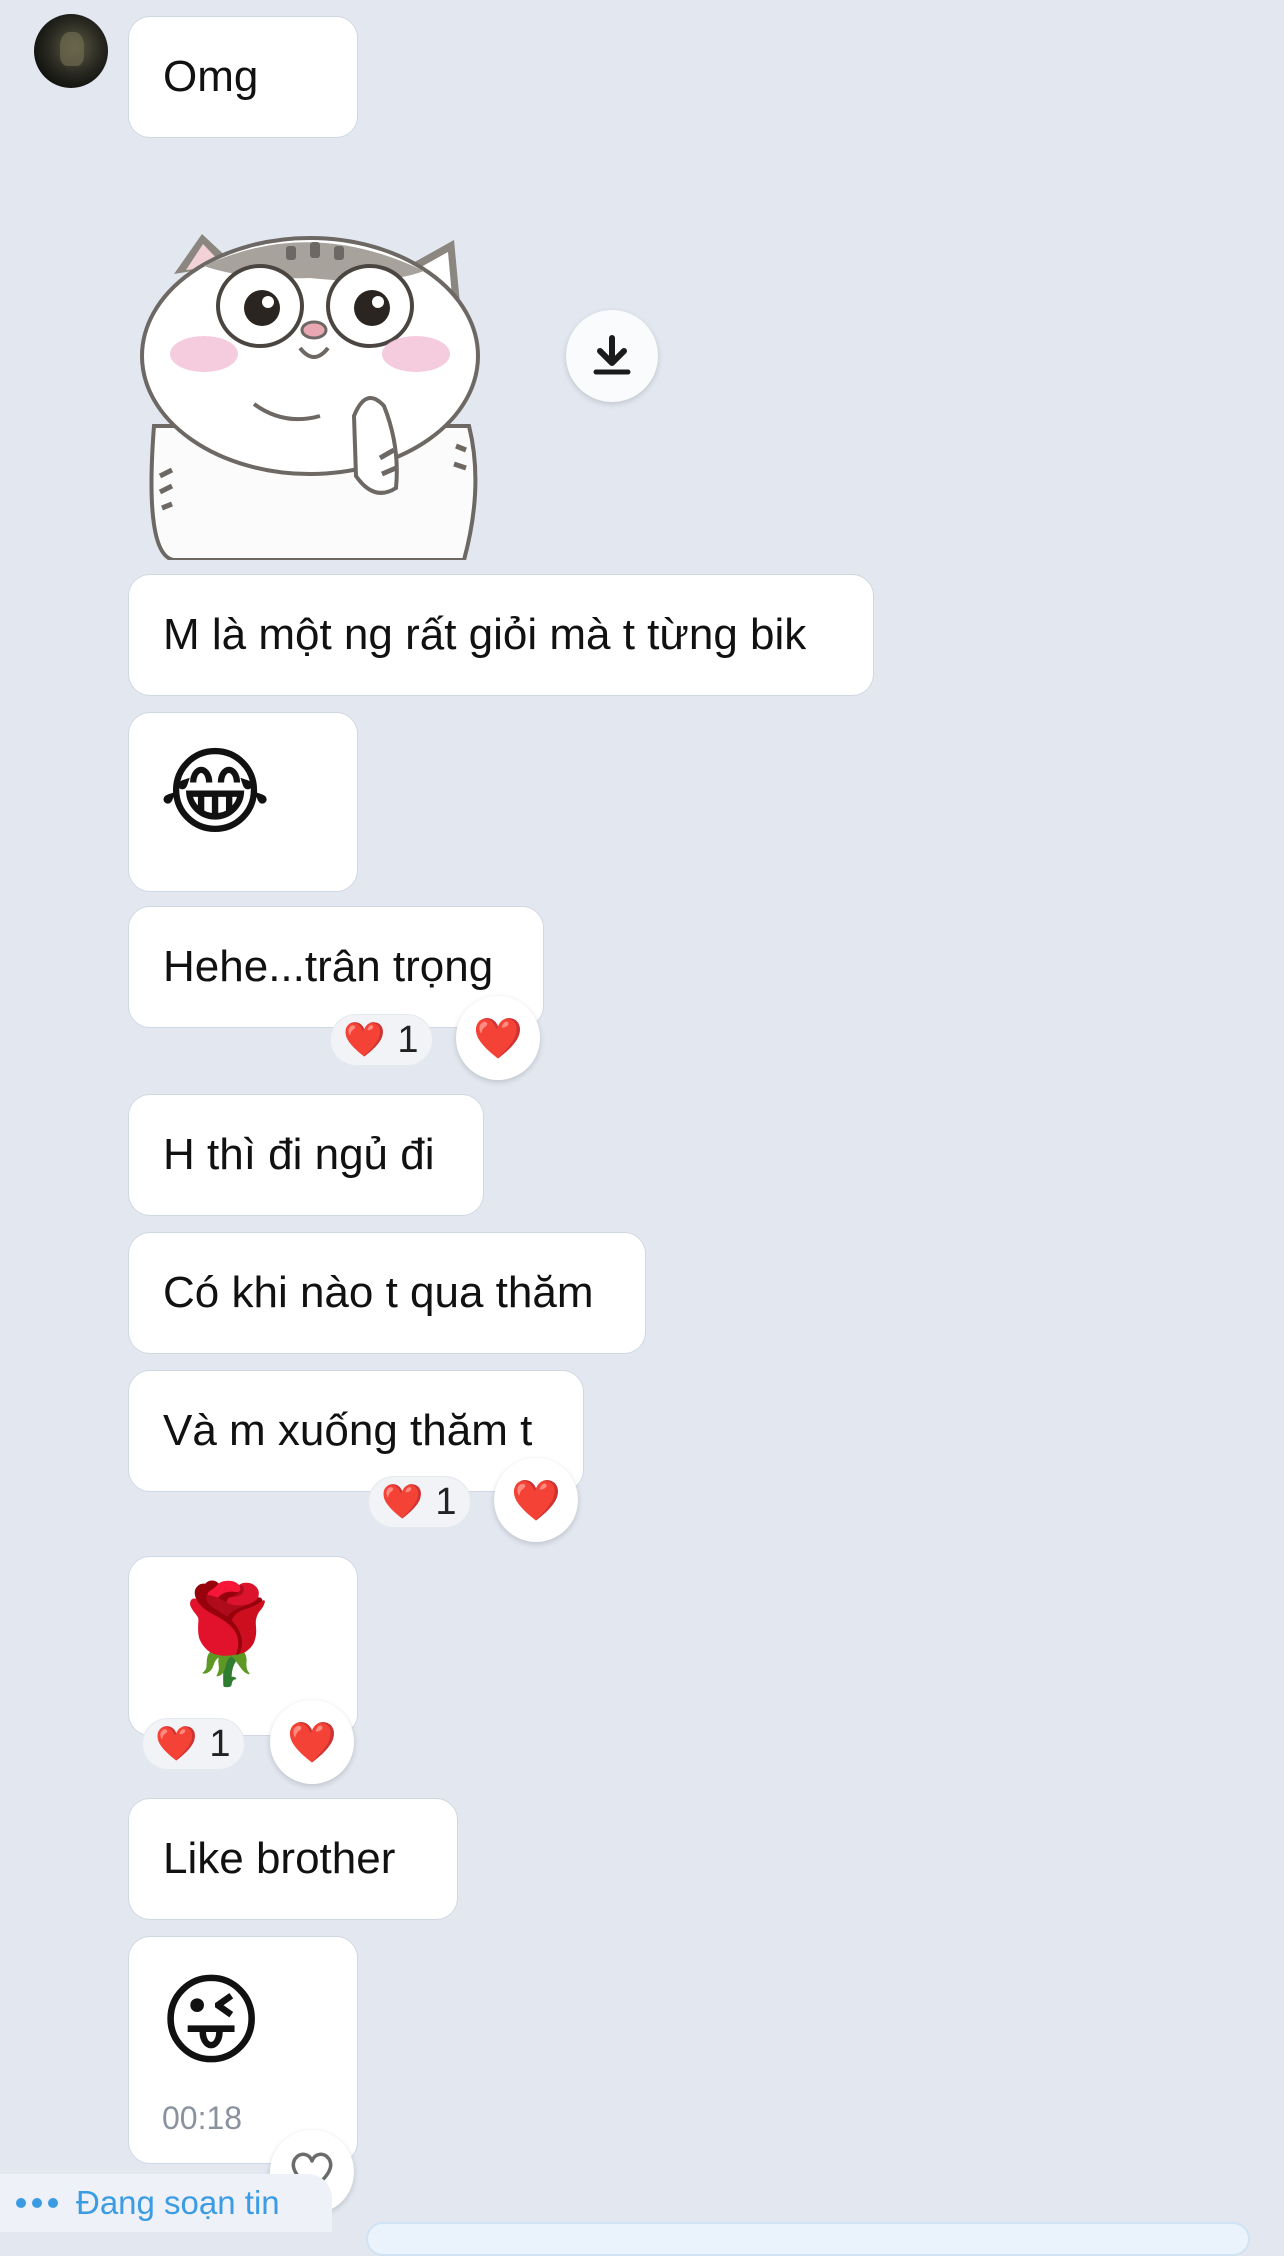 The image size is (1284, 2256). I want to click on message-text: Like brother, so click(279, 1858).